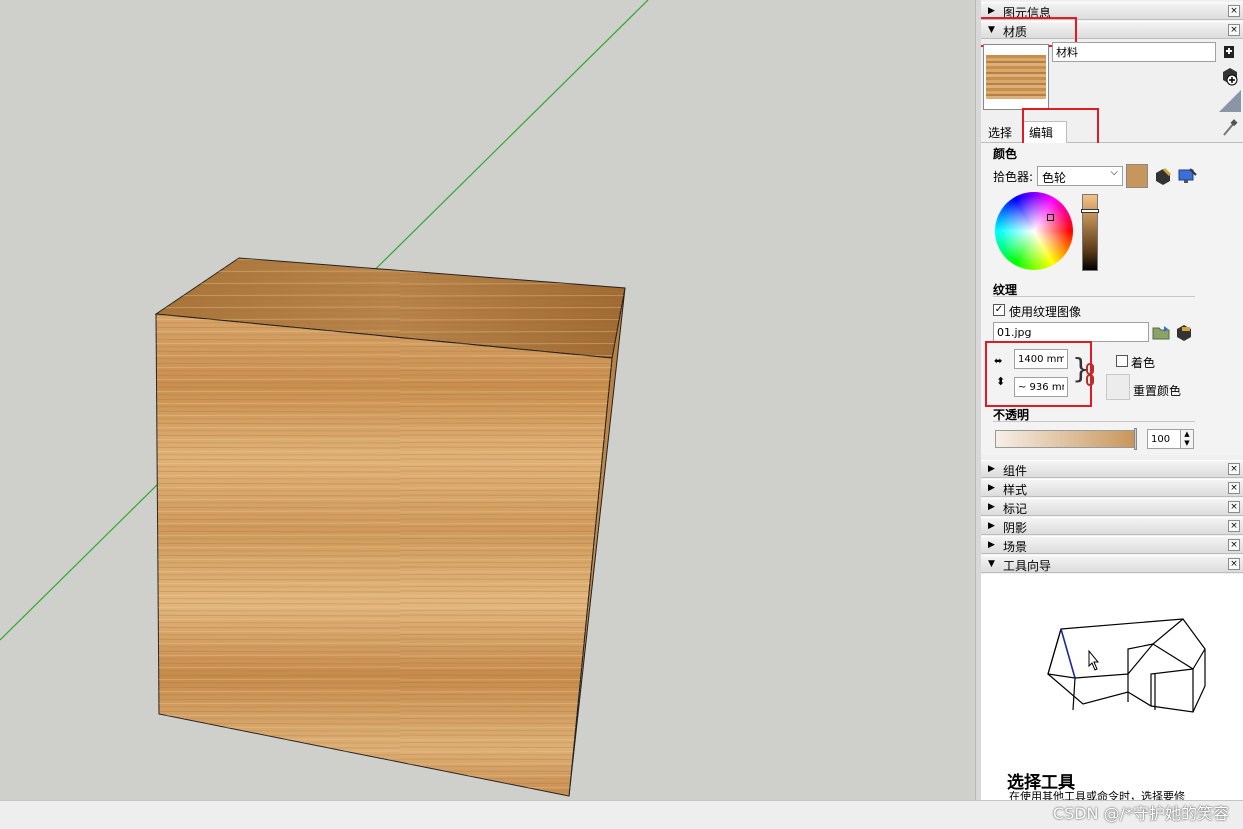 This screenshot has width=1243, height=829. What do you see at coordinates (1112, 11) in the screenshot?
I see `panel-header-entity-info: ▶ 图元信息 ×` at bounding box center [1112, 11].